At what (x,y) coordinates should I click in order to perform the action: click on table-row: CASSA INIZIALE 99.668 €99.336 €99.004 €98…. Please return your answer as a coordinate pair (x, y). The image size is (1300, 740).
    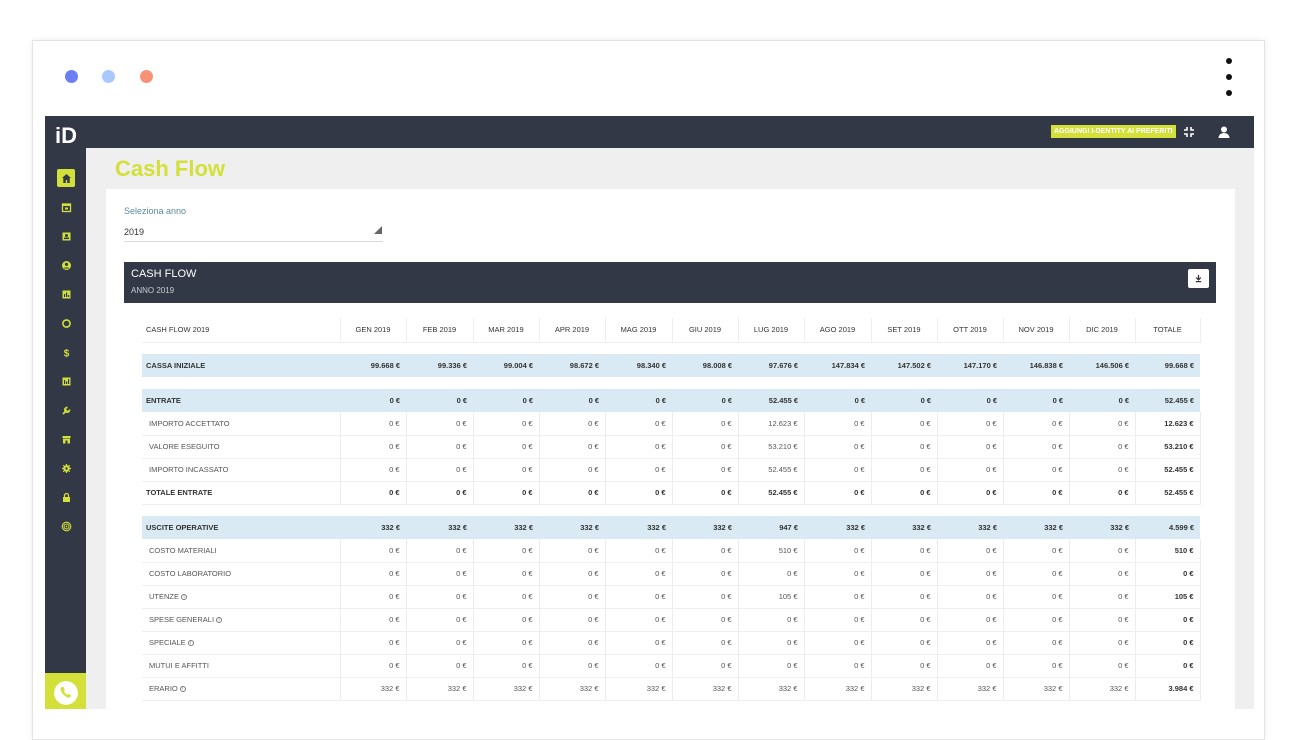
    Looking at the image, I should click on (671, 365).